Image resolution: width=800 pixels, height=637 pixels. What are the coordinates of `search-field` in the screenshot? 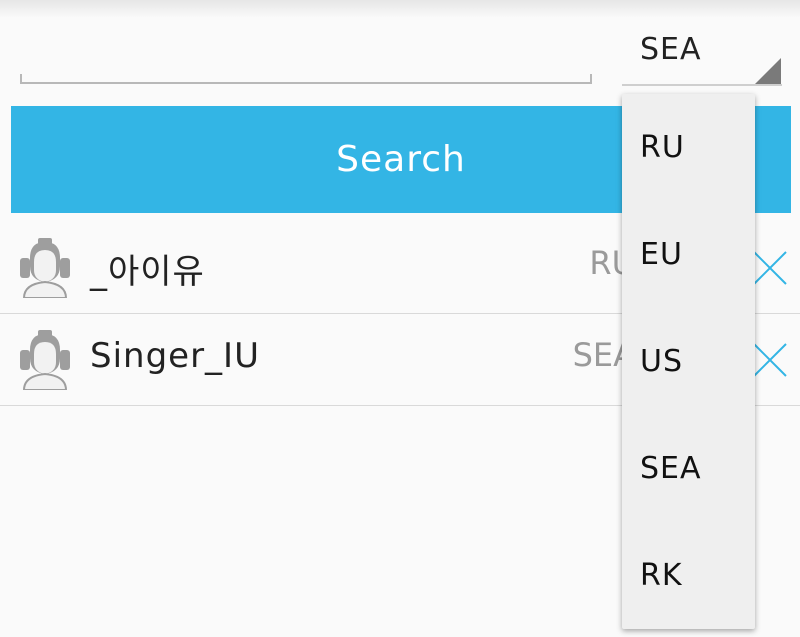 It's located at (306, 56).